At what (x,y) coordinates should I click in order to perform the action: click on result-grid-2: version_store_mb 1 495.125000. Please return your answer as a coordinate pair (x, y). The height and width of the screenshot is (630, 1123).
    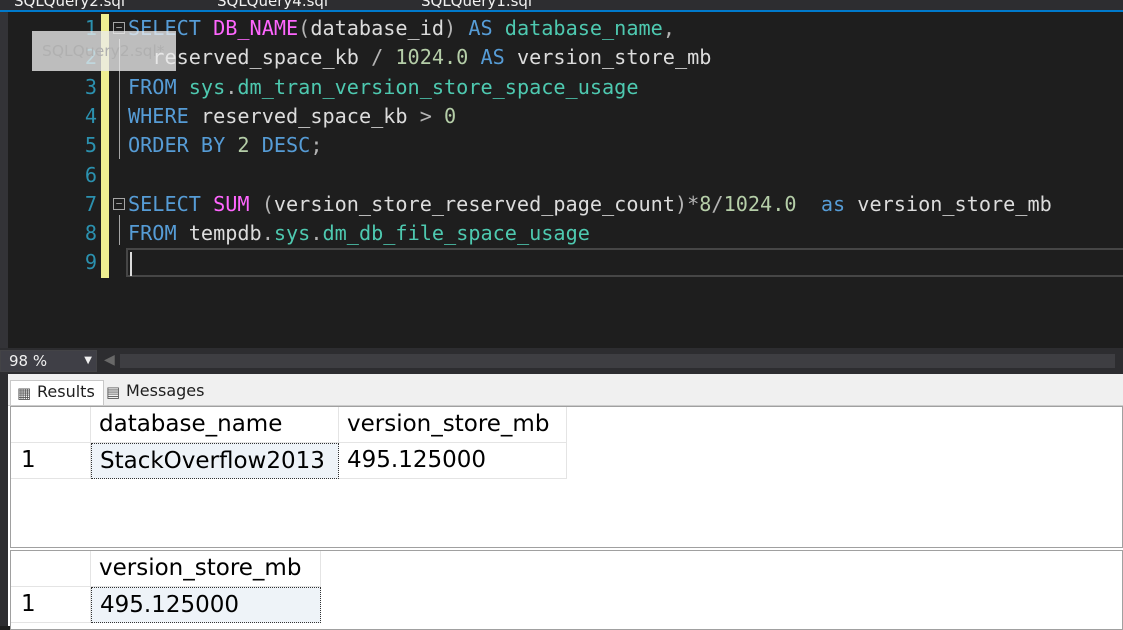
    Looking at the image, I should click on (566, 590).